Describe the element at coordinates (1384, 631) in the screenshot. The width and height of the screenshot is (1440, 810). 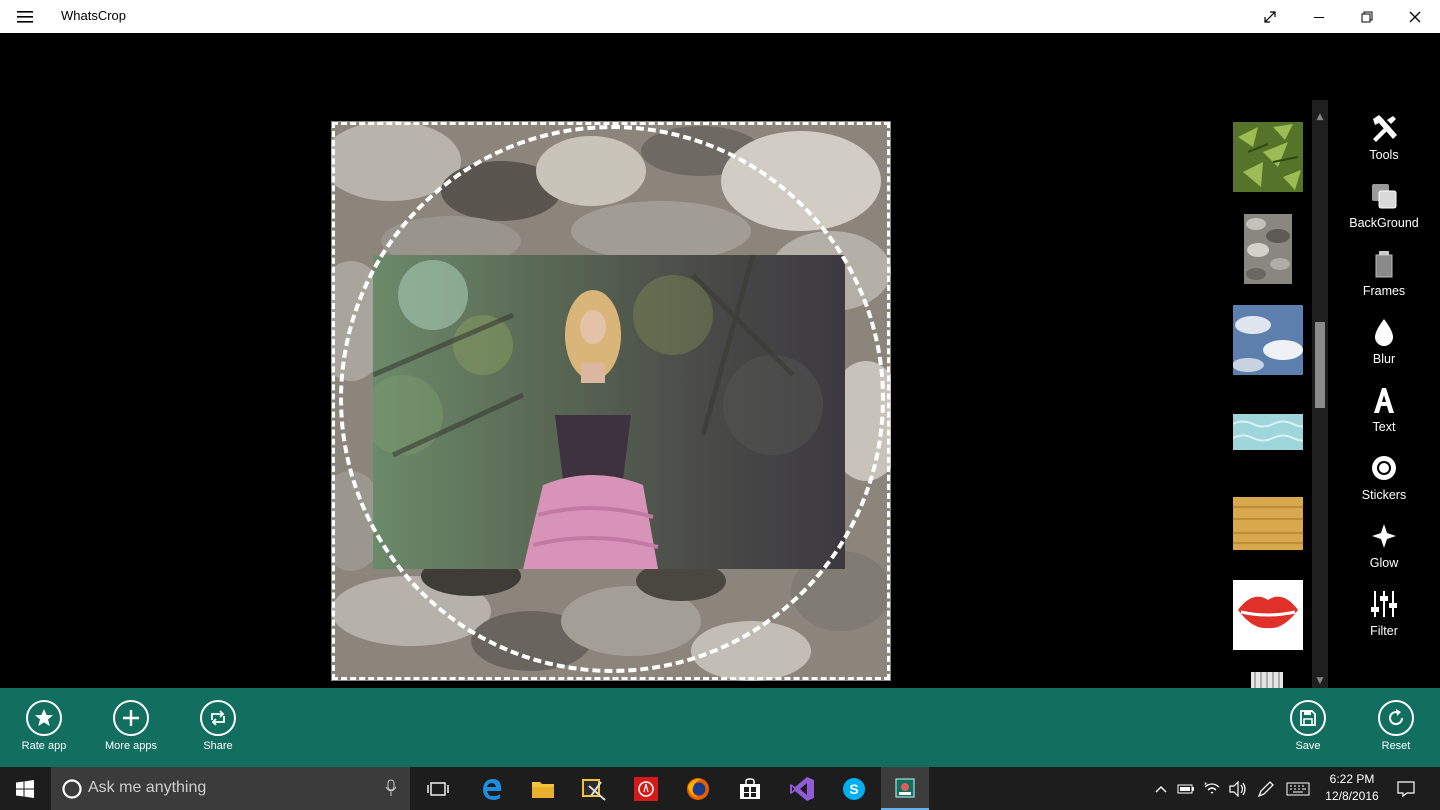
I see `tool-label: Filter` at that location.